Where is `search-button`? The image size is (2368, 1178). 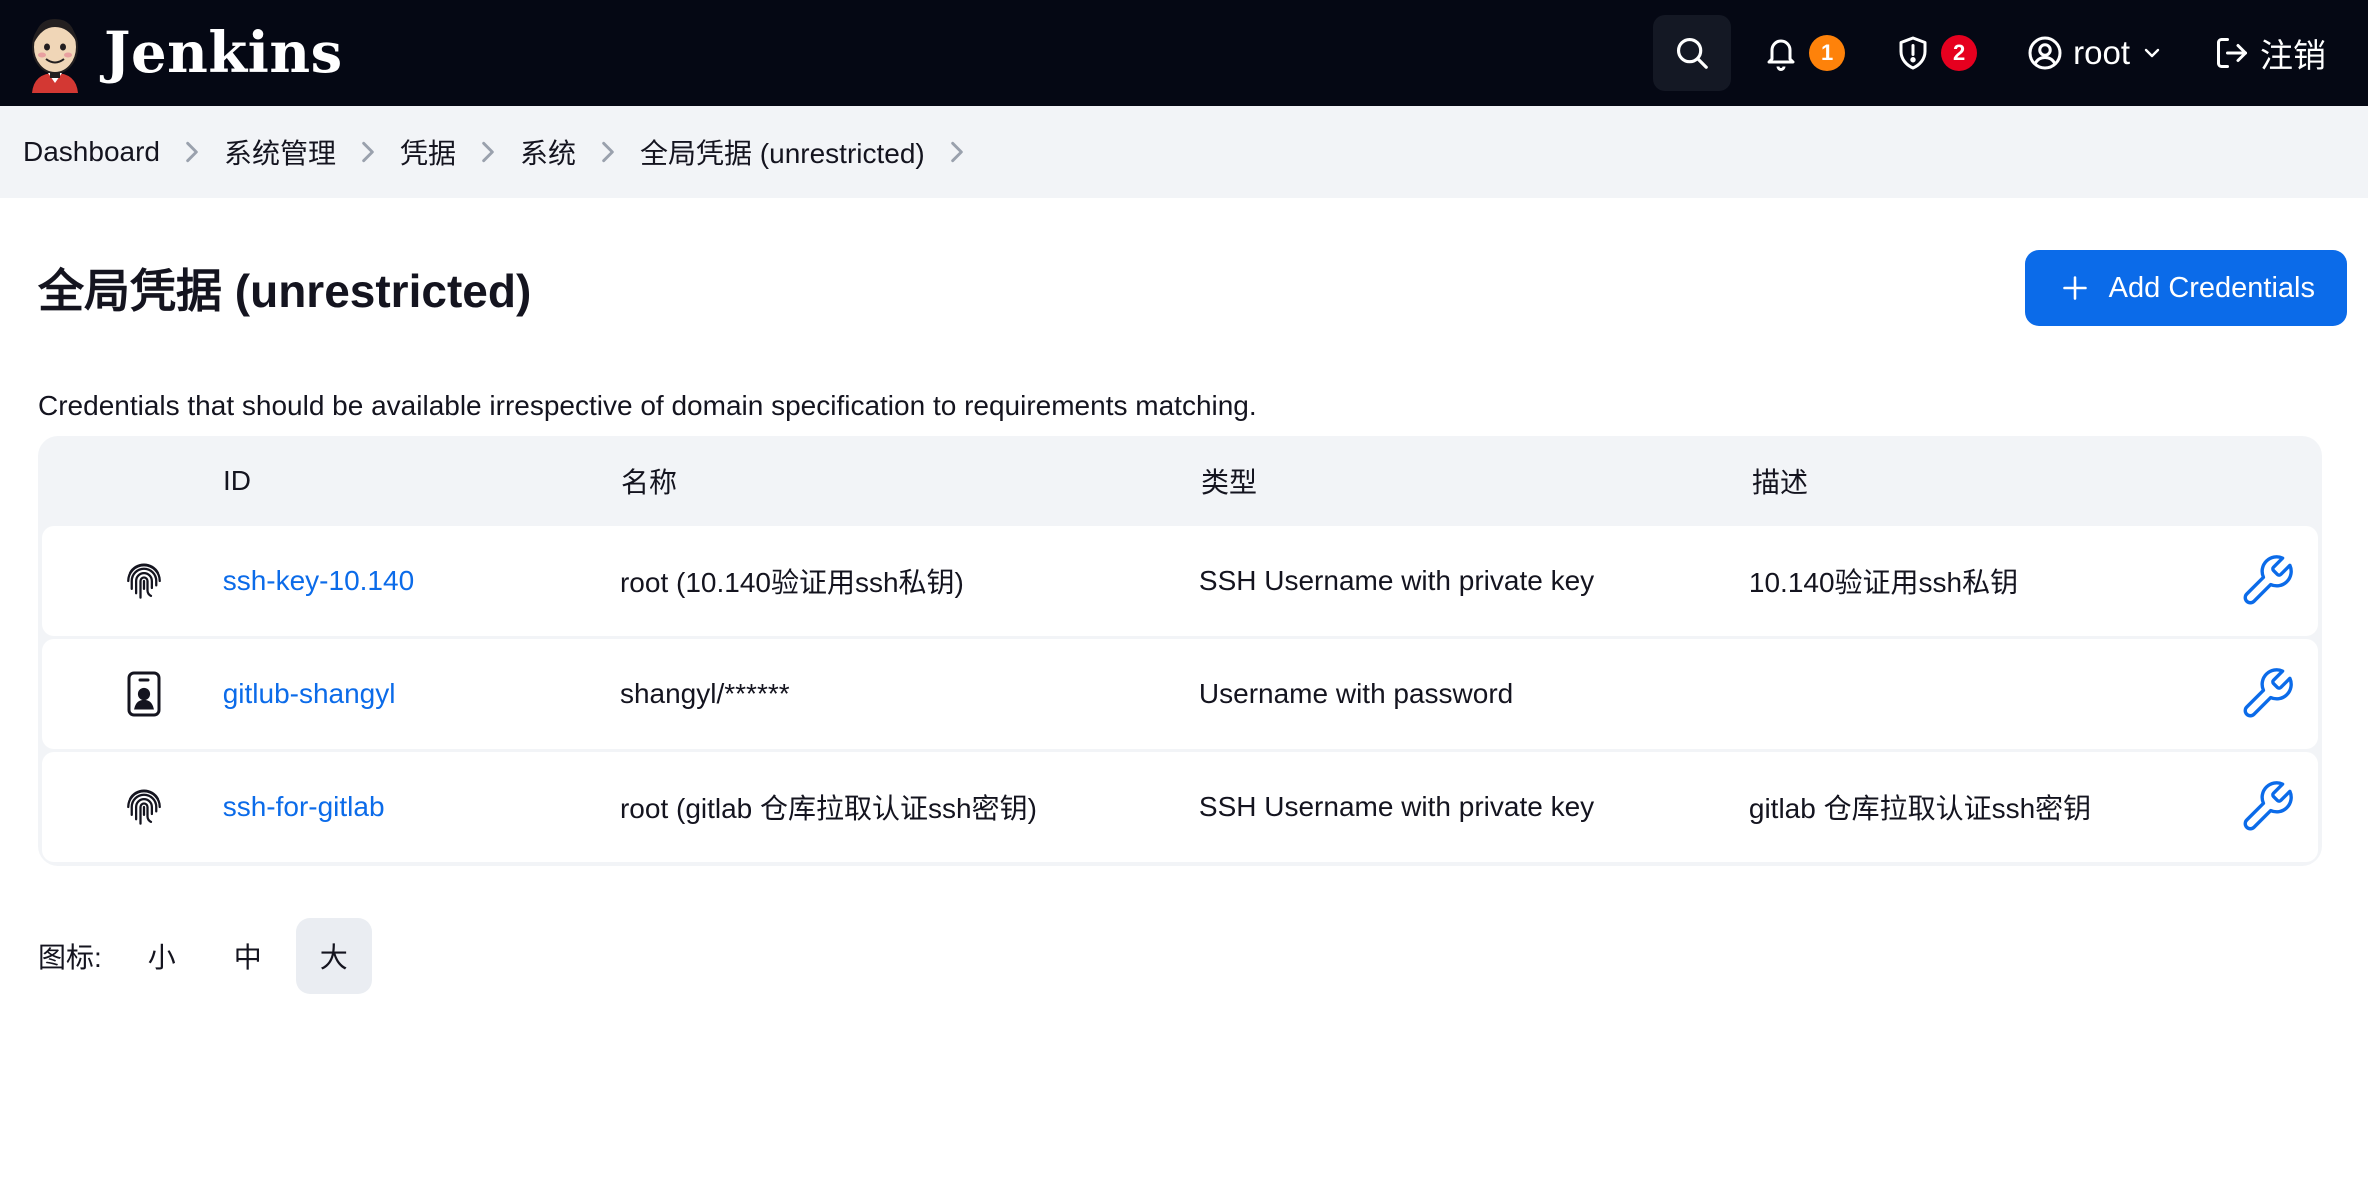
search-button is located at coordinates (1692, 53).